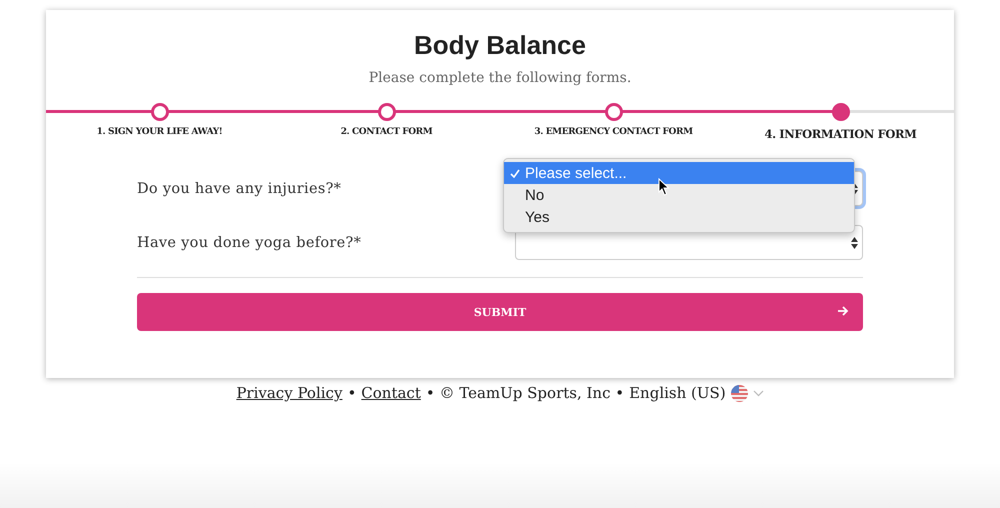  Describe the element at coordinates (843, 311) in the screenshot. I see `arrow-right-icon` at that location.